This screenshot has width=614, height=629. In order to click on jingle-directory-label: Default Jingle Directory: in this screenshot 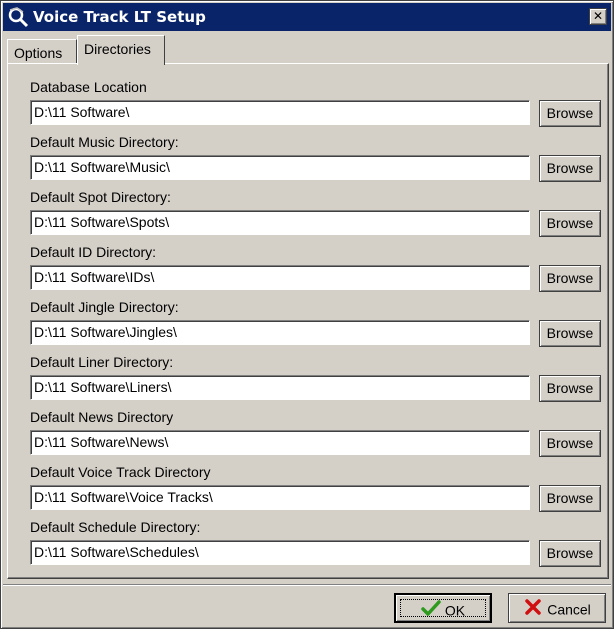, I will do `click(104, 307)`.